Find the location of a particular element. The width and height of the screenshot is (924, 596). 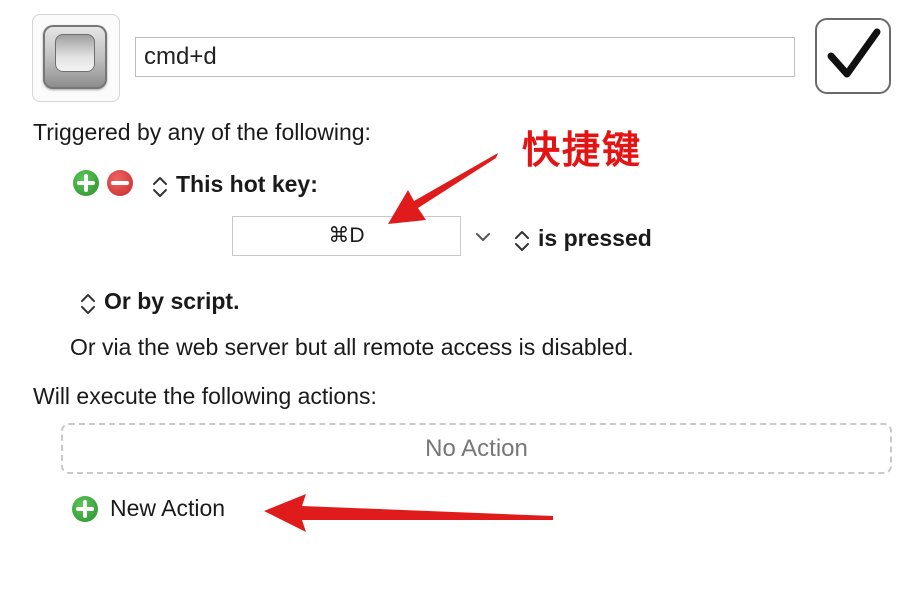

arrow-to-new-action-icon is located at coordinates (408, 513).